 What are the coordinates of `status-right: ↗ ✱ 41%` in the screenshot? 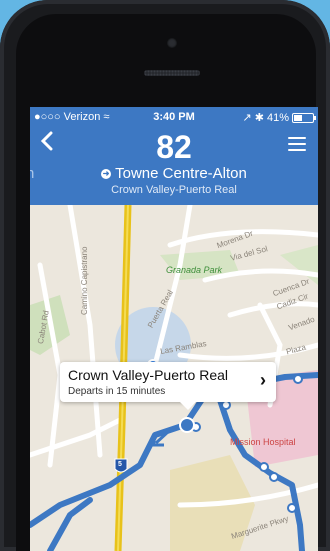 It's located at (279, 117).